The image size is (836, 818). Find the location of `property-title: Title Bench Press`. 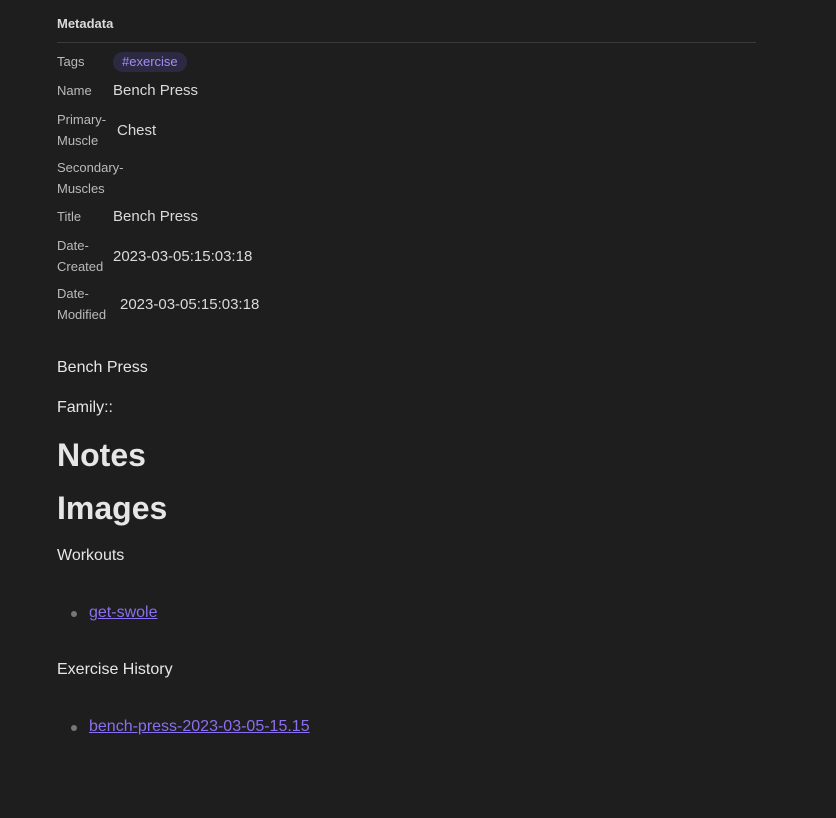

property-title: Title Bench Press is located at coordinates (127, 216).